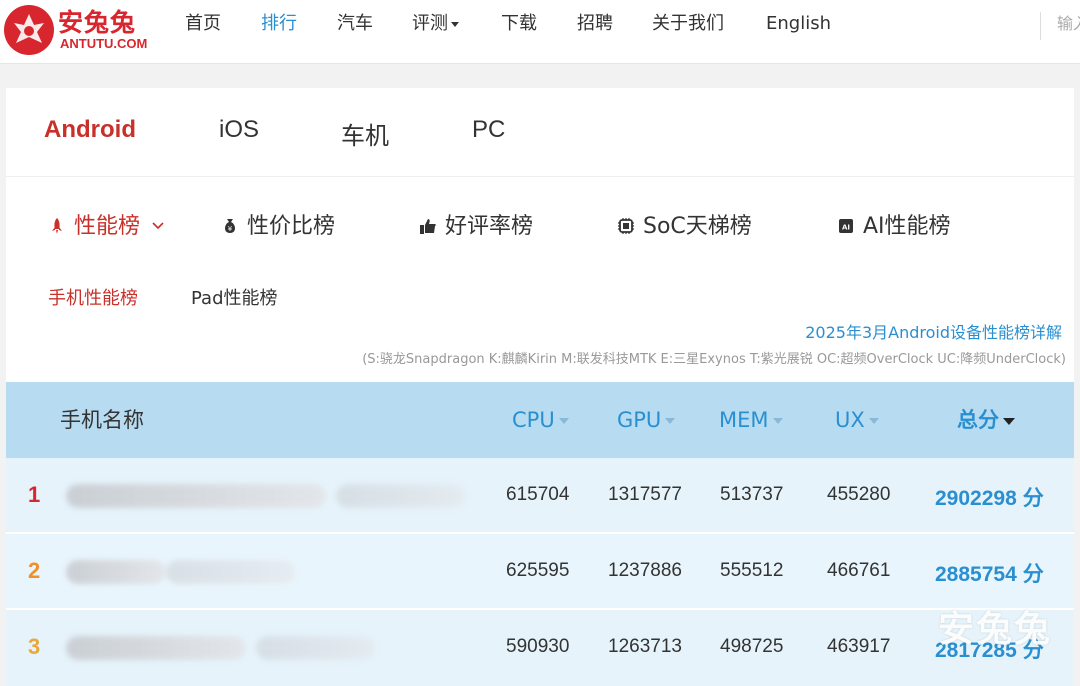 This screenshot has height=686, width=1080. Describe the element at coordinates (90, 130) in the screenshot. I see `tab-android: Android` at that location.